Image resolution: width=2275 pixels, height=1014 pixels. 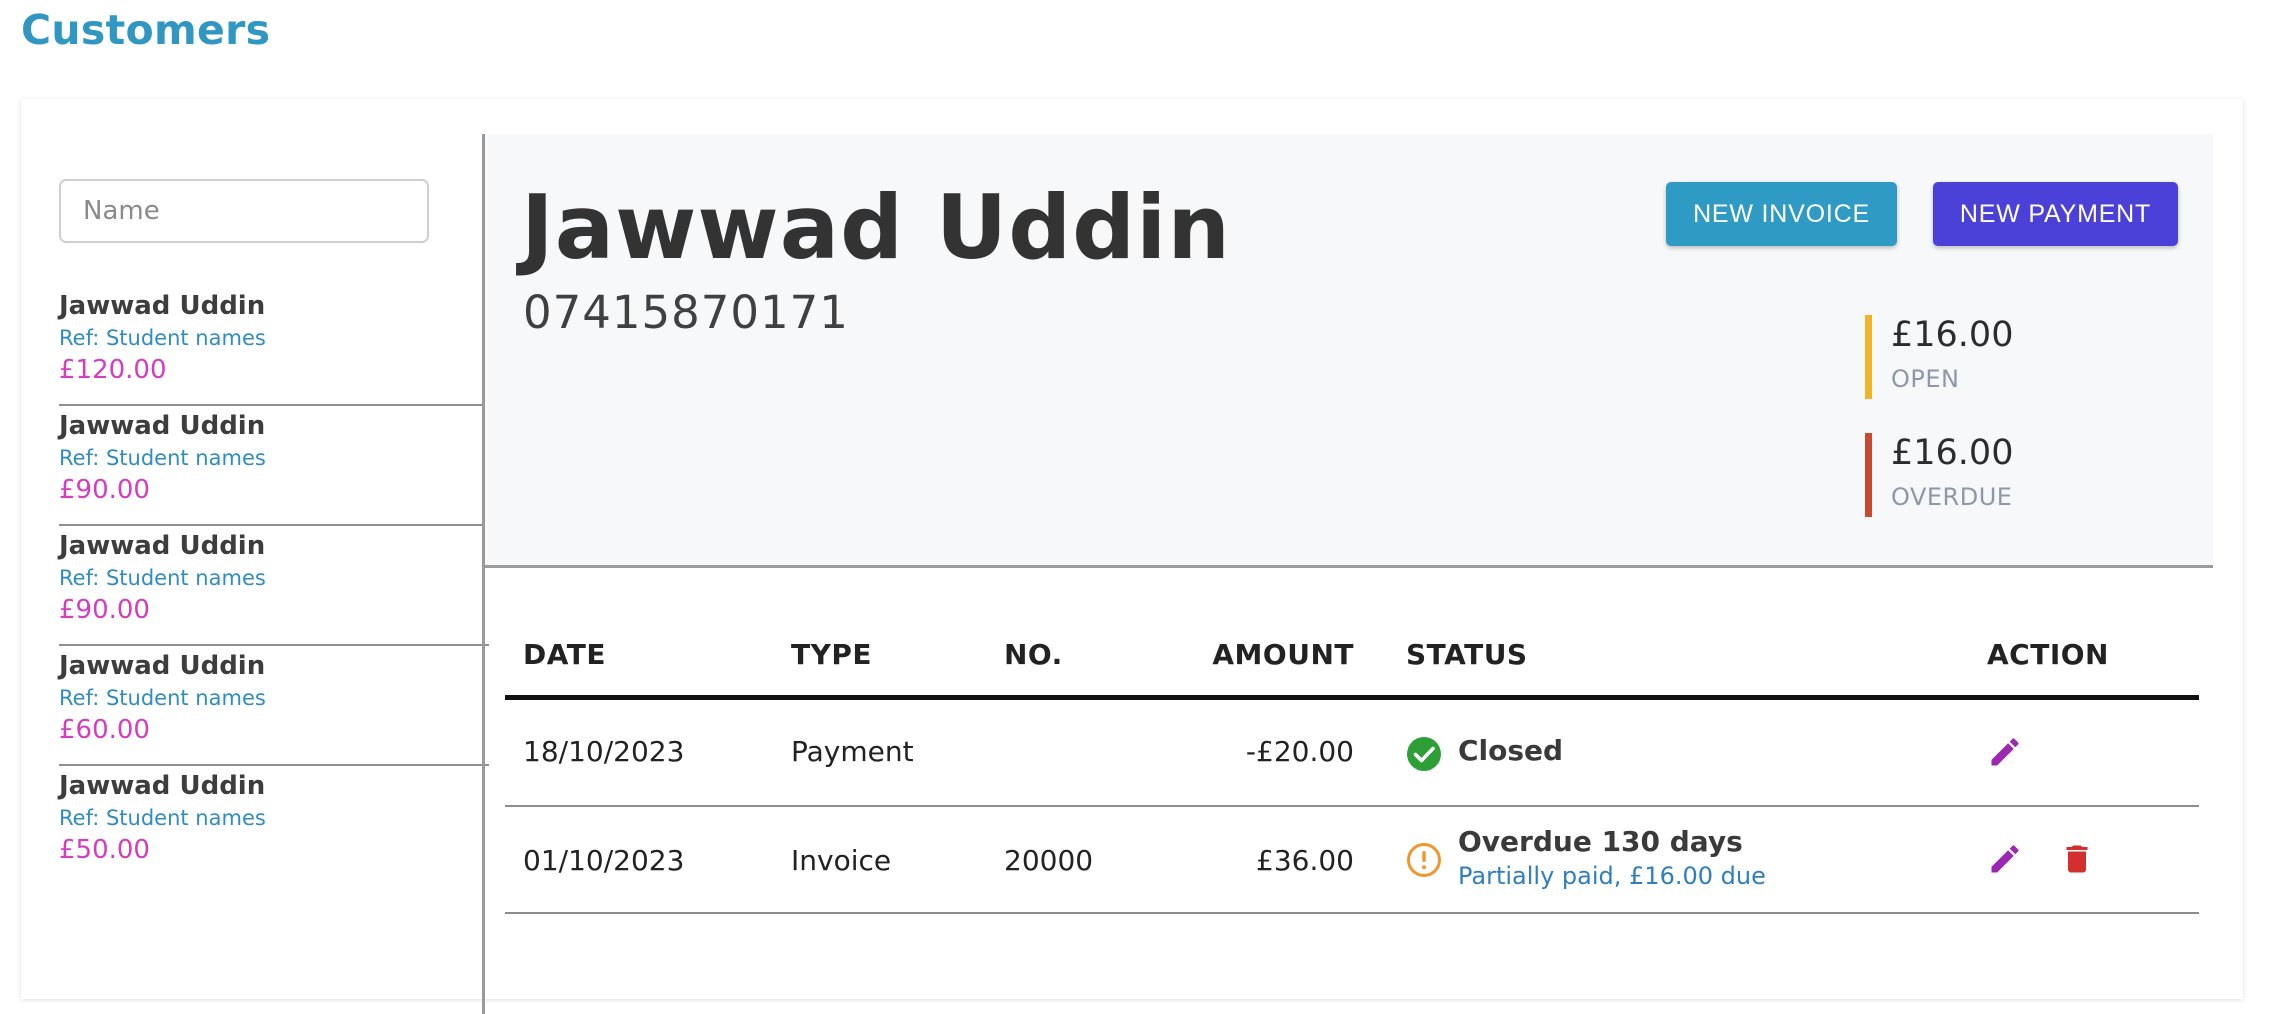 I want to click on customer-phone: 07415870171, so click(x=686, y=312).